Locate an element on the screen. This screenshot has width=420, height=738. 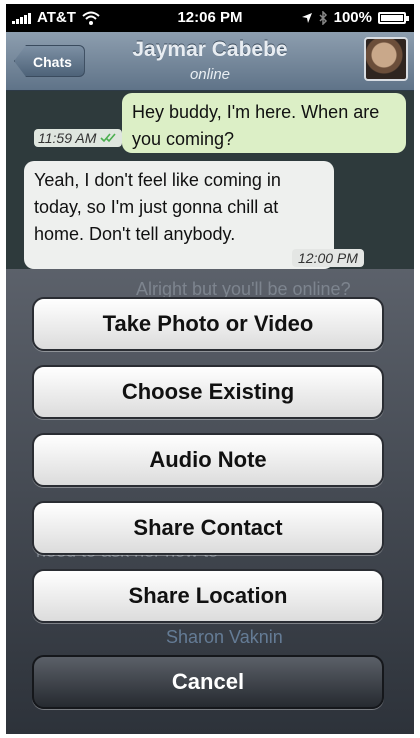
background-contact-text: Sharon Vaknin is located at coordinates (224, 637).